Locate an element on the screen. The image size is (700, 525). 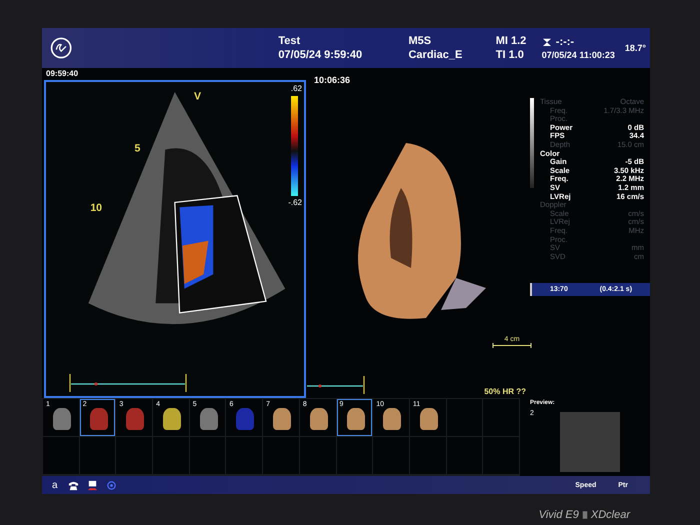
scale-max-label: .62 is located at coordinates (296, 88).